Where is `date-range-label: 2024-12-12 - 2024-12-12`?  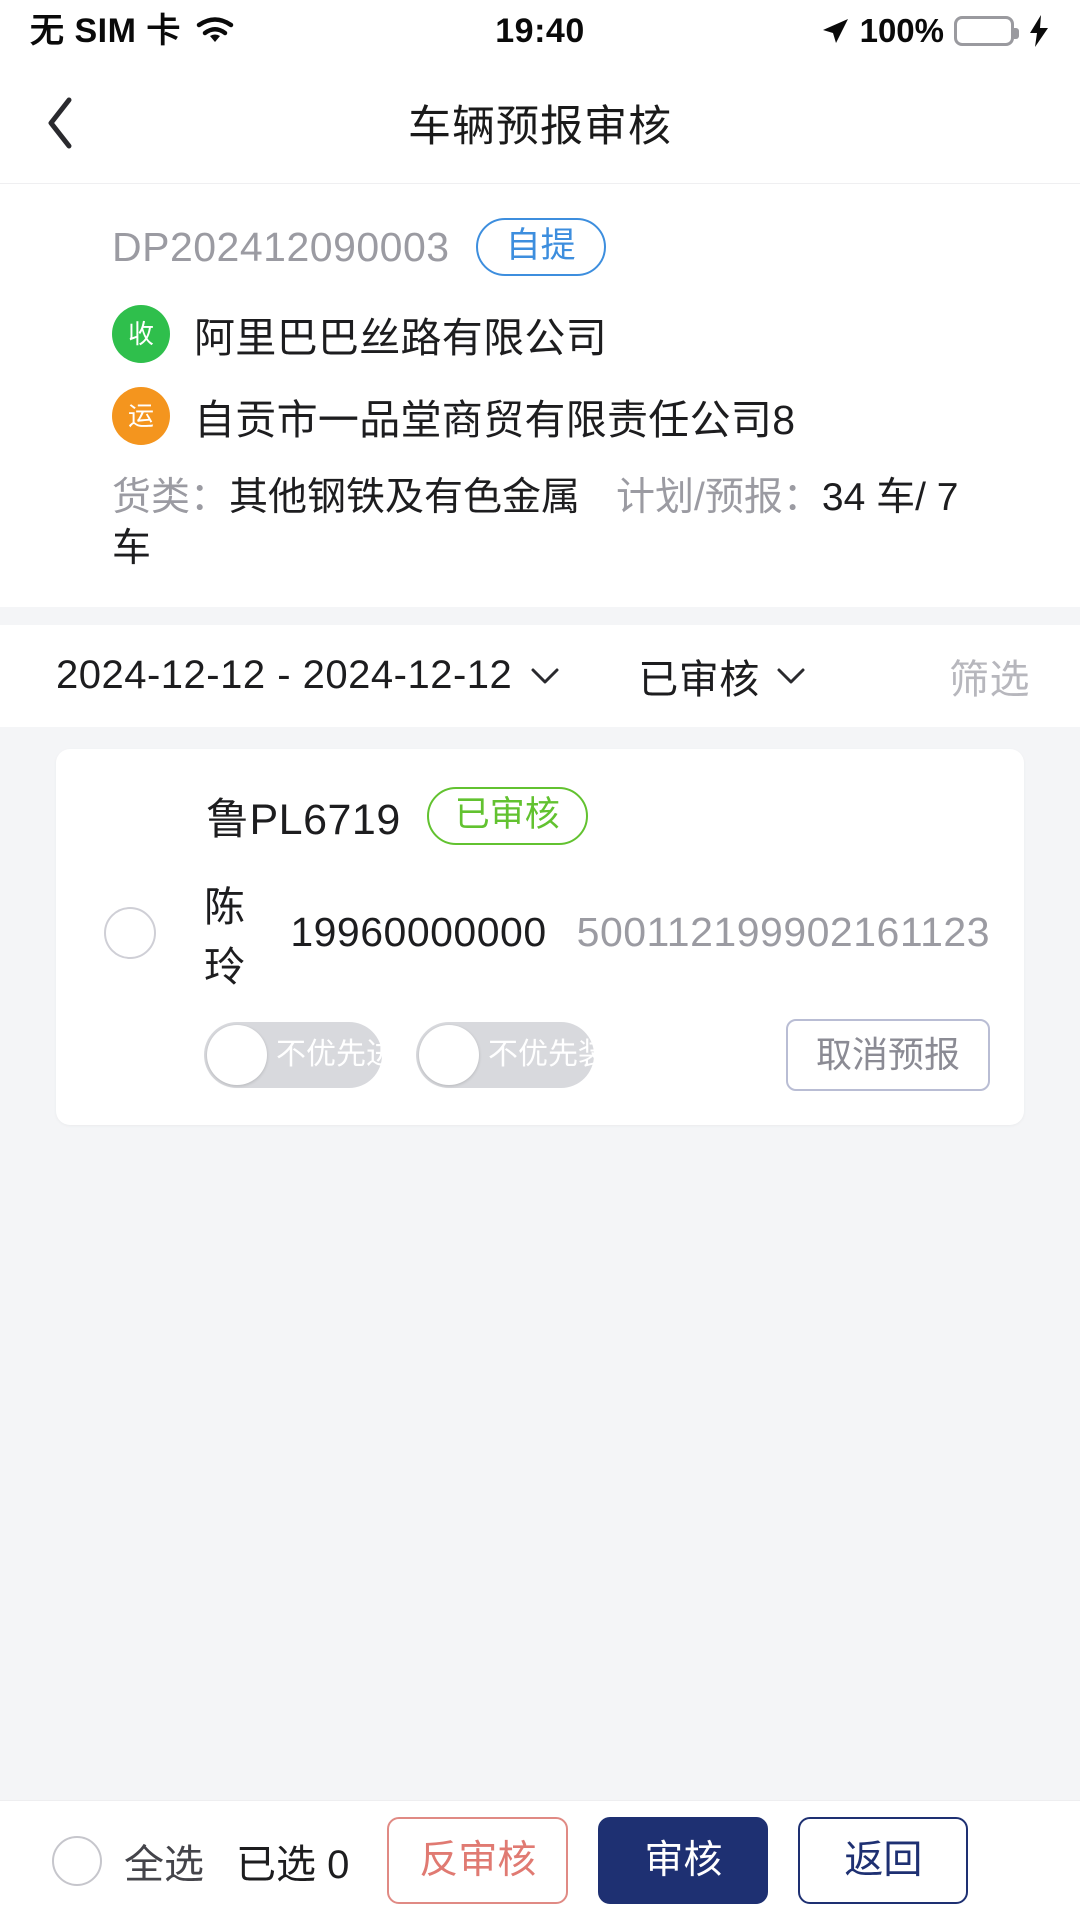 date-range-label: 2024-12-12 - 2024-12-12 is located at coordinates (284, 675).